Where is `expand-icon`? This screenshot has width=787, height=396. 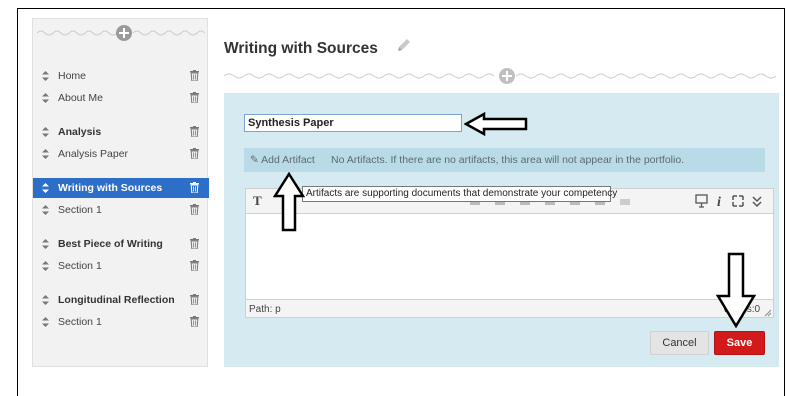 expand-icon is located at coordinates (757, 202).